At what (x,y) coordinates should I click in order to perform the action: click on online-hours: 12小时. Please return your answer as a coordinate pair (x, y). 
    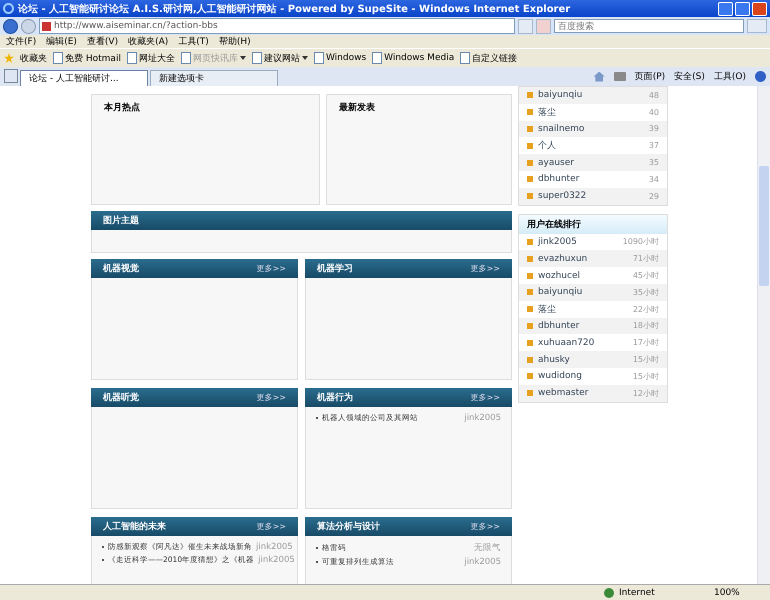
    Looking at the image, I should click on (645, 393).